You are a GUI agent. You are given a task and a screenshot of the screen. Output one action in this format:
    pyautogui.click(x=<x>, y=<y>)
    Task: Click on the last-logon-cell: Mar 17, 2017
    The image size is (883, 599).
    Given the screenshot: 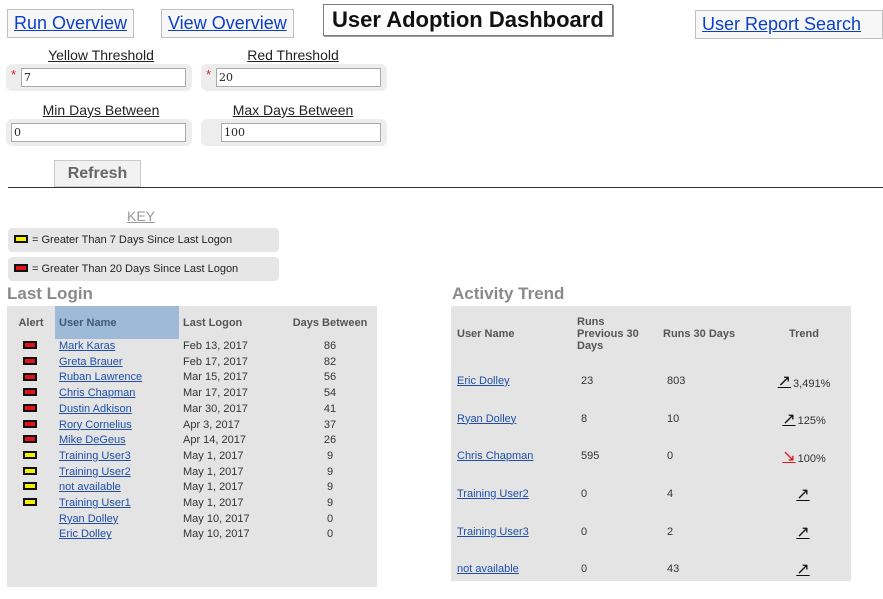 What is the action you would take?
    pyautogui.click(x=215, y=393)
    